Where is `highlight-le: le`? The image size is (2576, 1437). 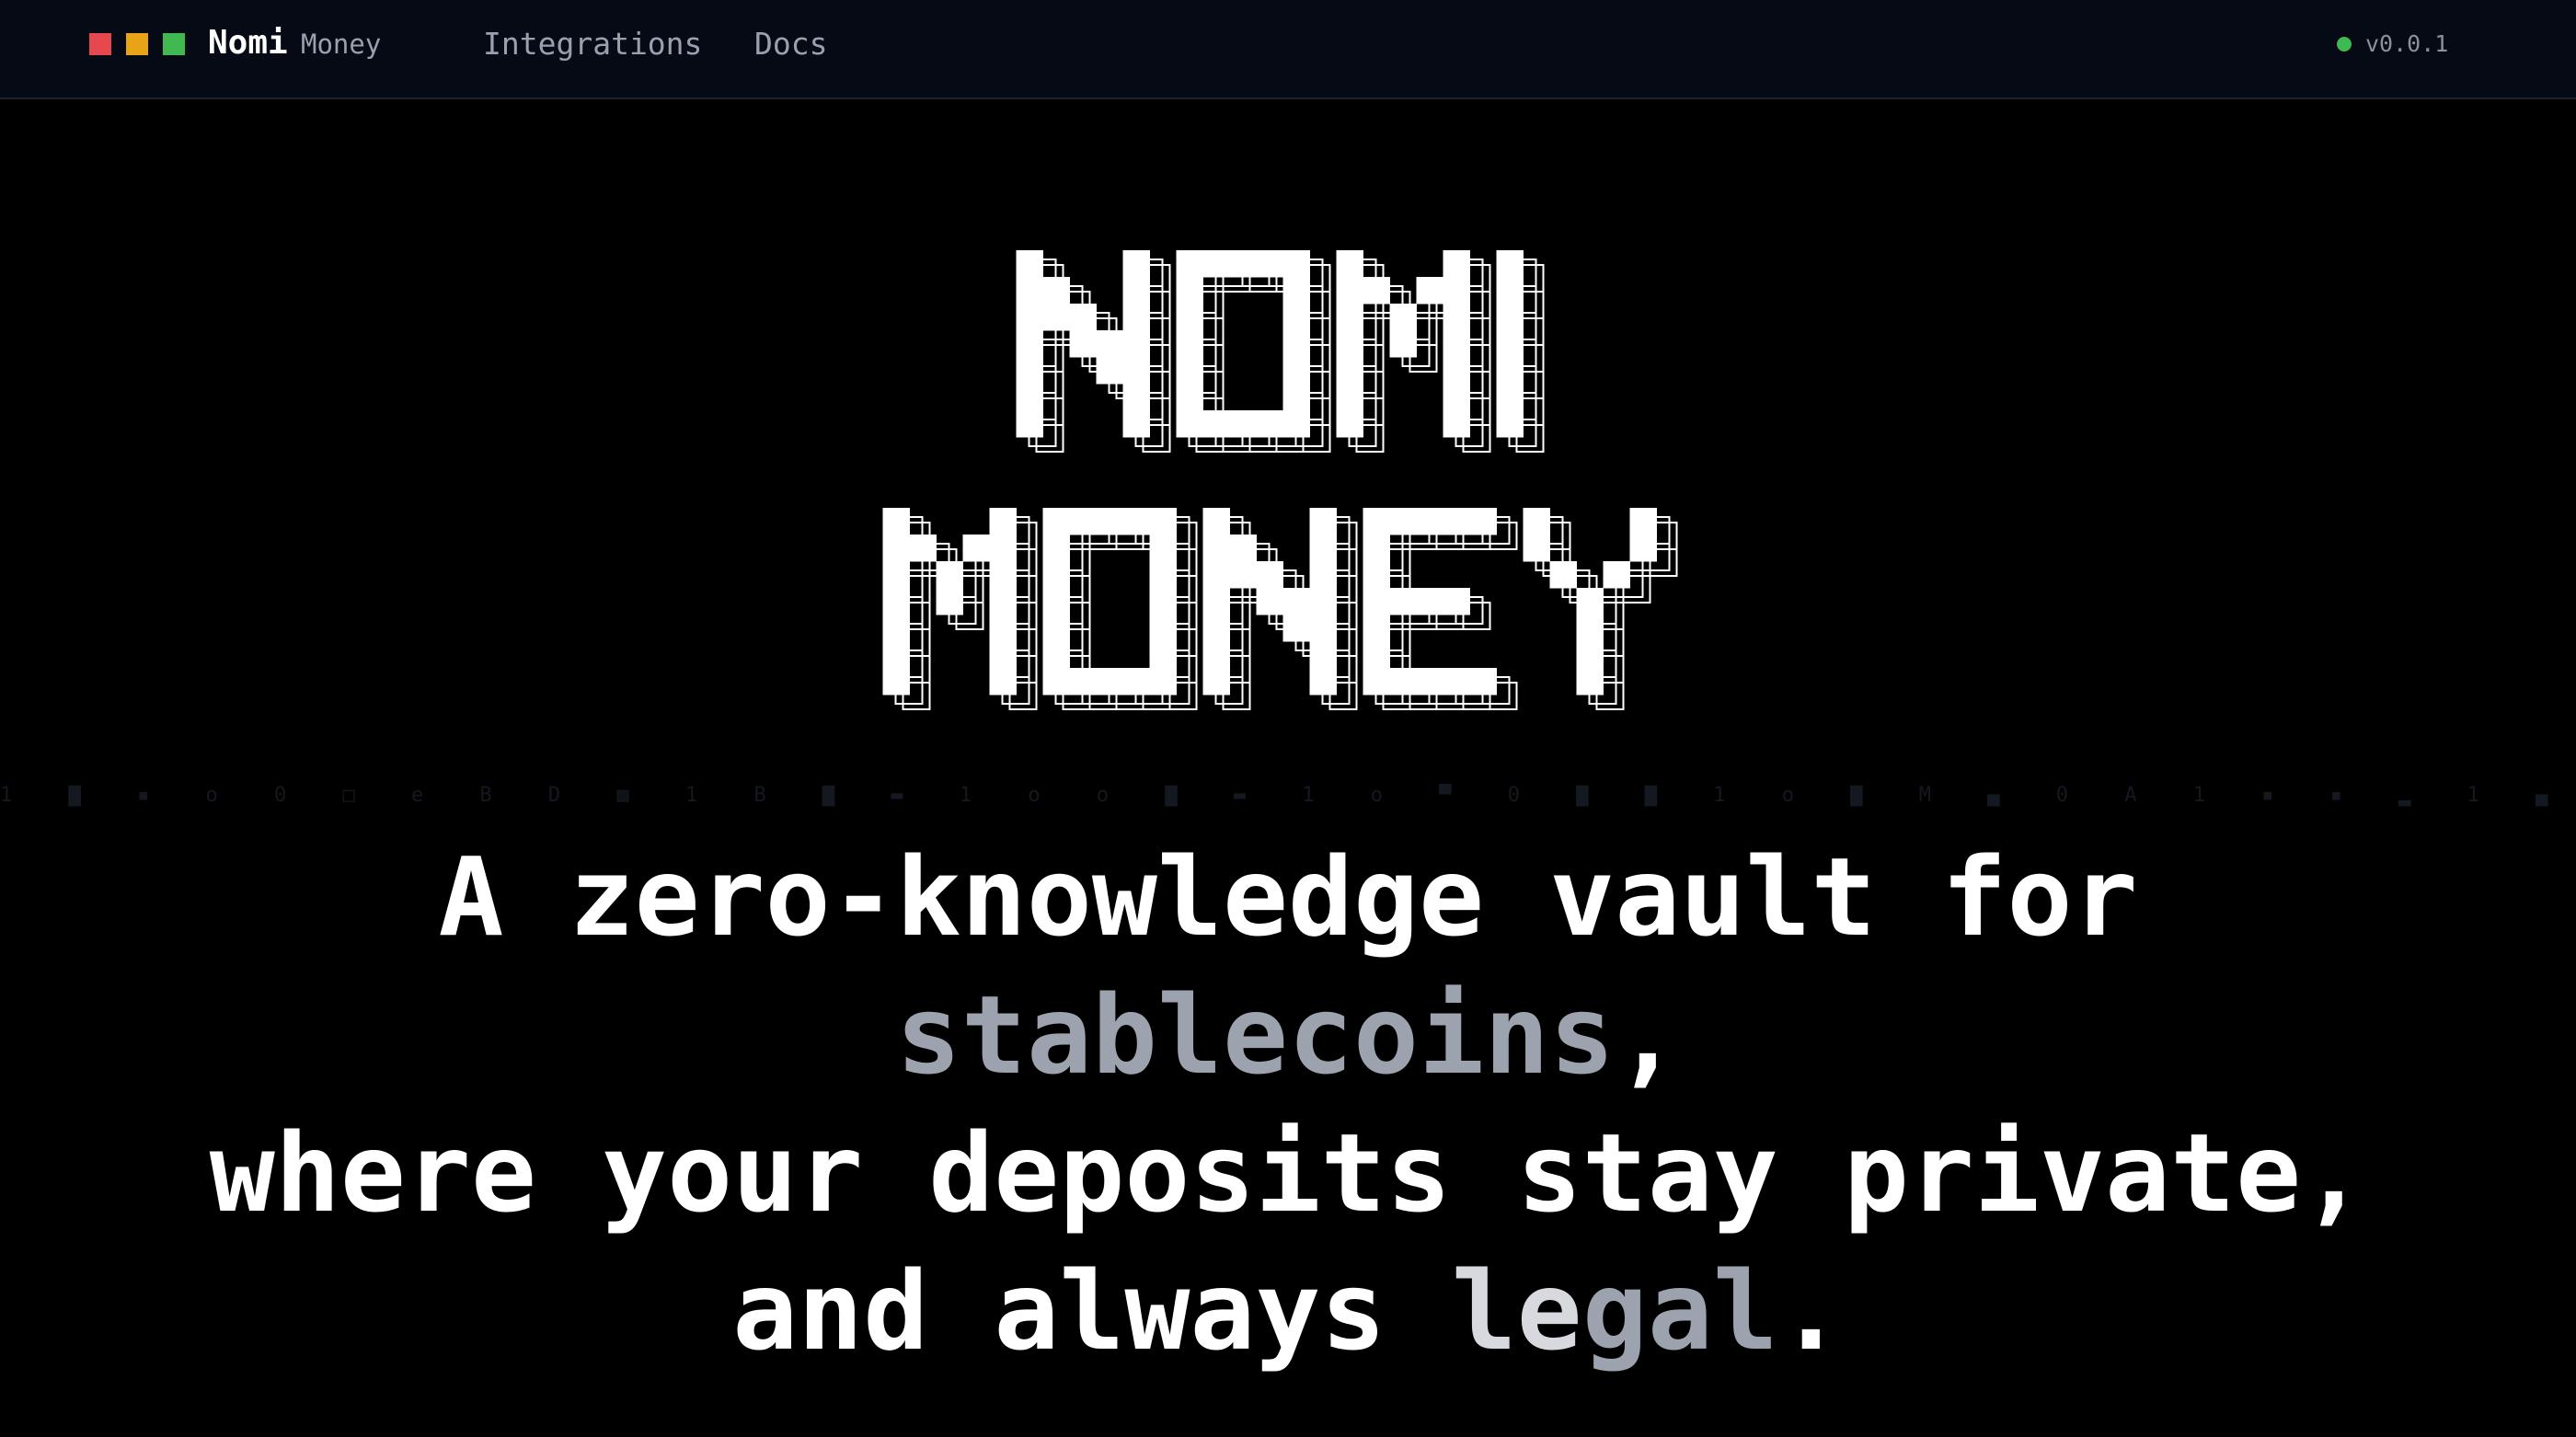 highlight-le: le is located at coordinates (1516, 1310).